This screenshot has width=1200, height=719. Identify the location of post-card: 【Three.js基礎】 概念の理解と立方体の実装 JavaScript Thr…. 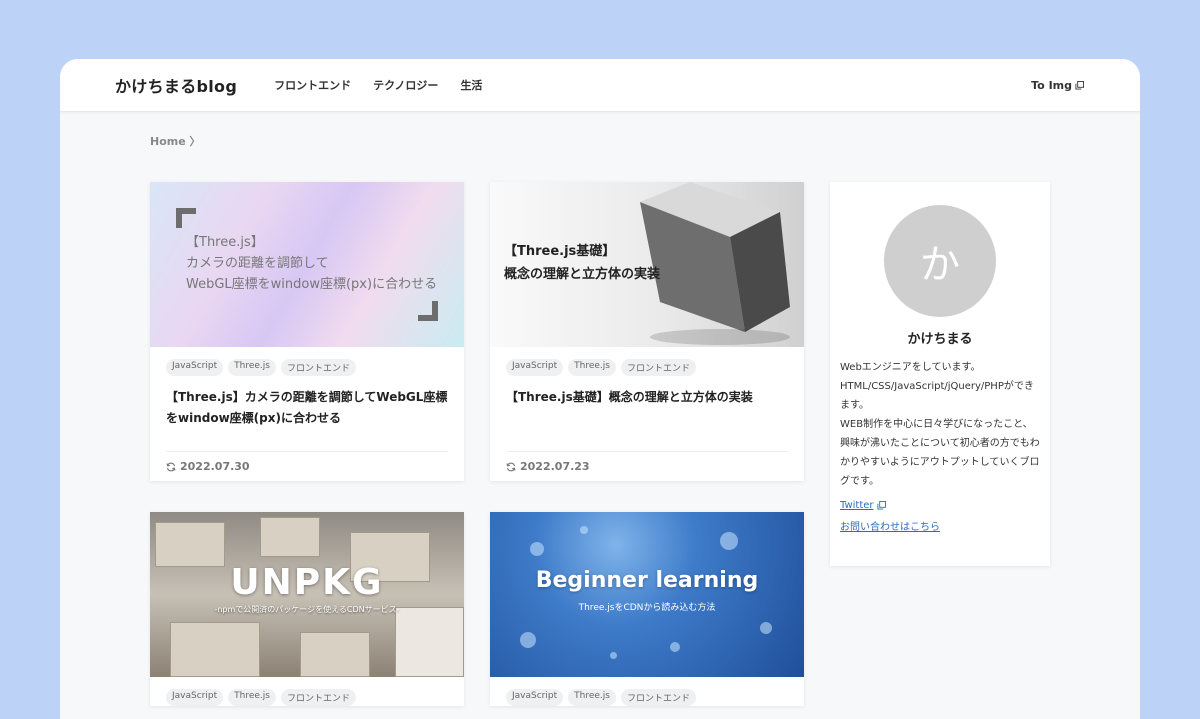
(647, 331).